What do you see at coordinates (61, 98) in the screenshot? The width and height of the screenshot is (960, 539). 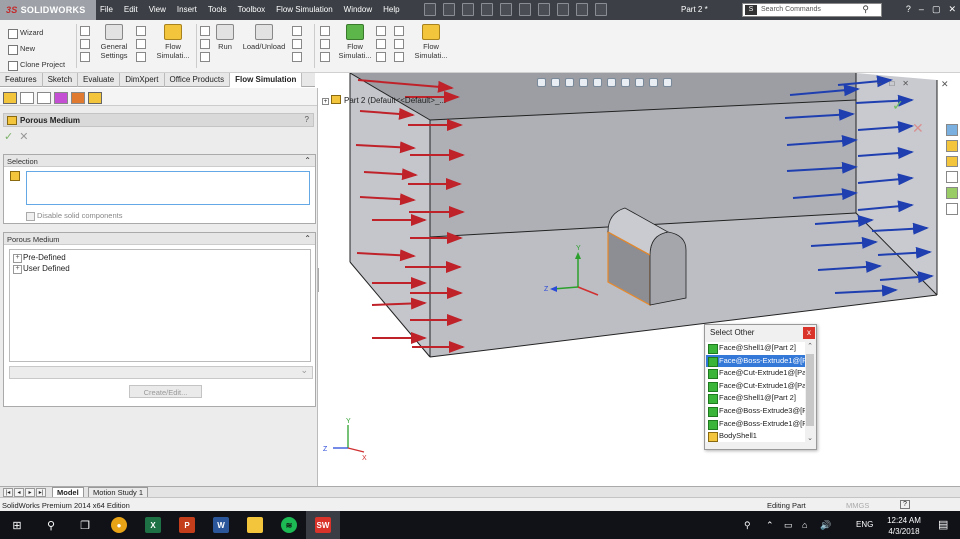 I see `dimxpert-manager-icon` at bounding box center [61, 98].